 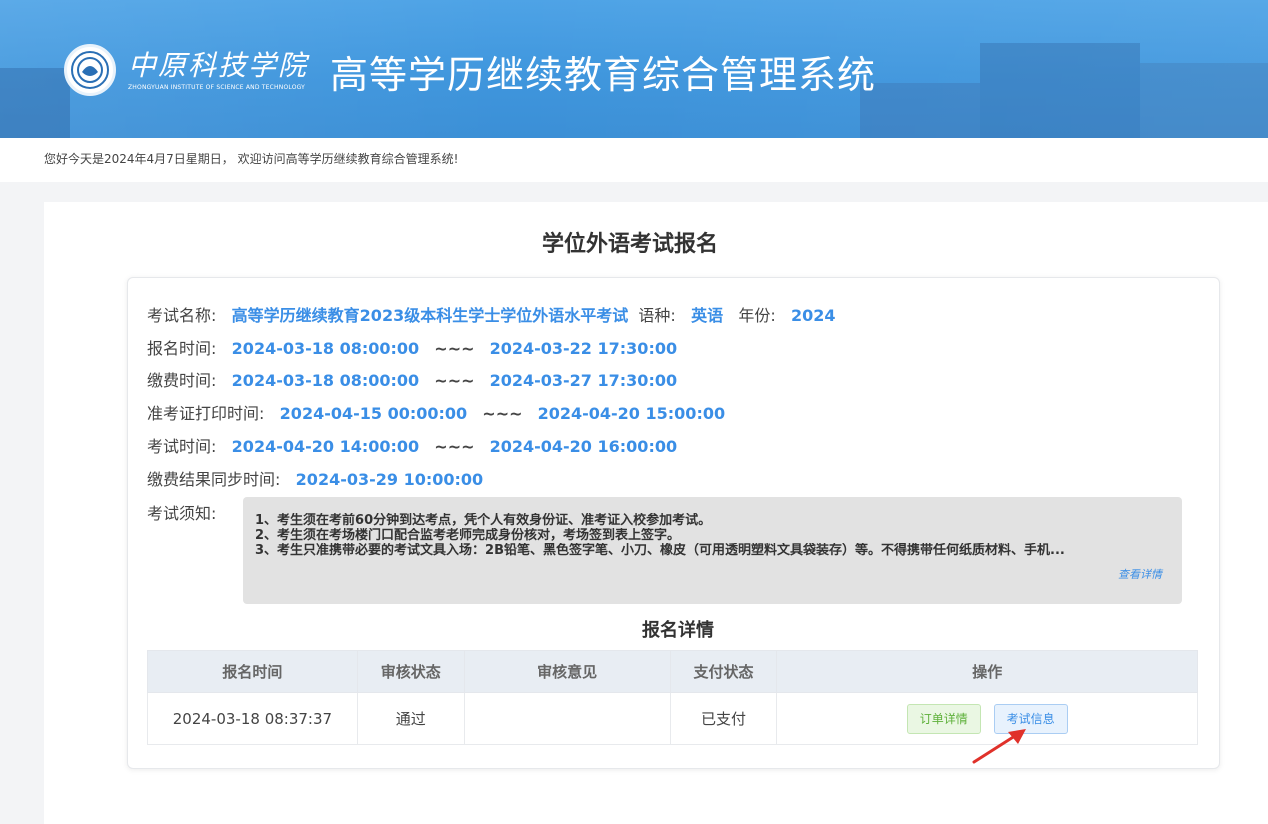 I want to click on registration-section-title: 报名详情, so click(x=678, y=630).